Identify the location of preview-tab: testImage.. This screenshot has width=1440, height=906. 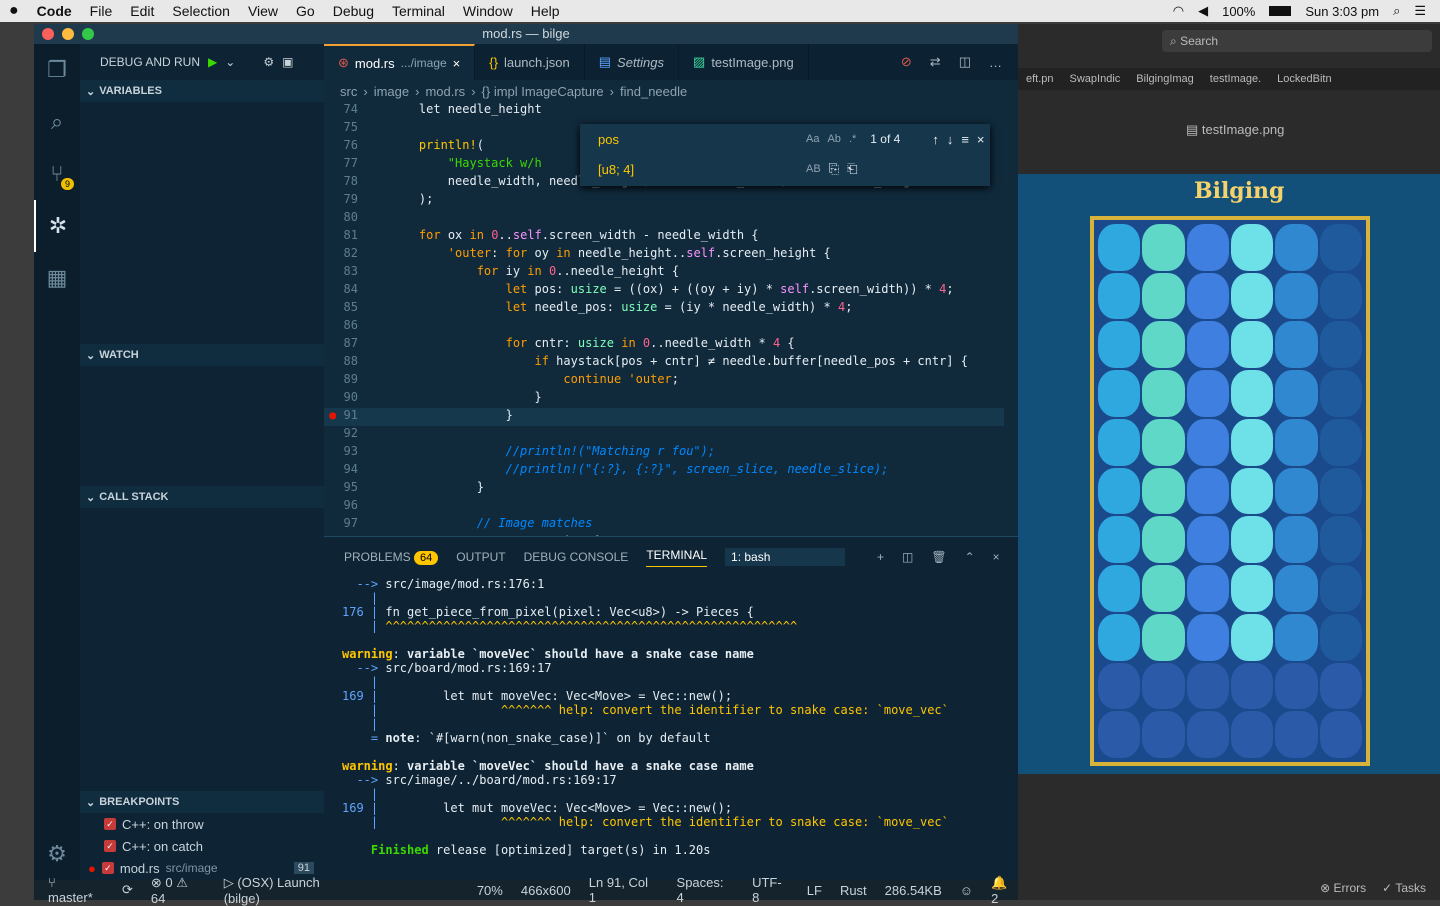
(1235, 79).